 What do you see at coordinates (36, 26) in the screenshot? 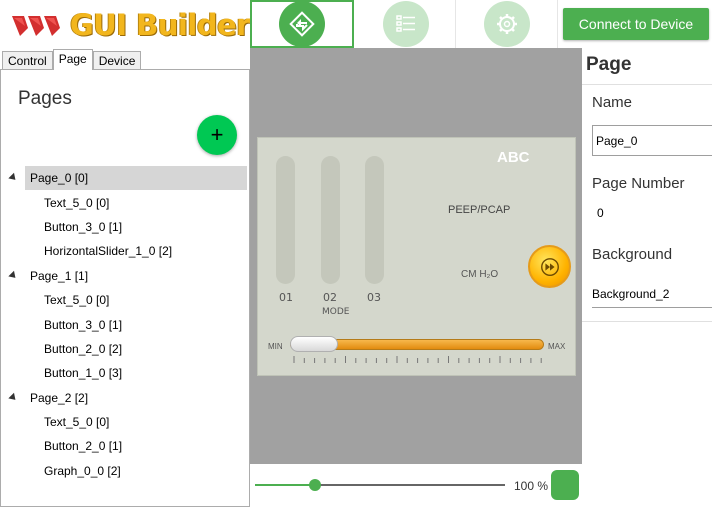
I see `logo-mark-icon` at bounding box center [36, 26].